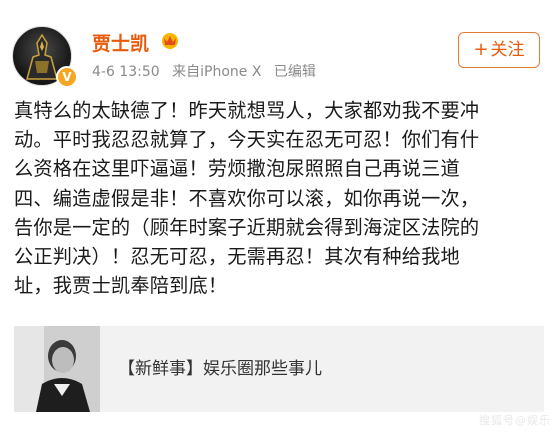 This screenshot has height=432, width=557. What do you see at coordinates (515, 420) in the screenshot?
I see `watermark: 搜狐号@娱乐` at bounding box center [515, 420].